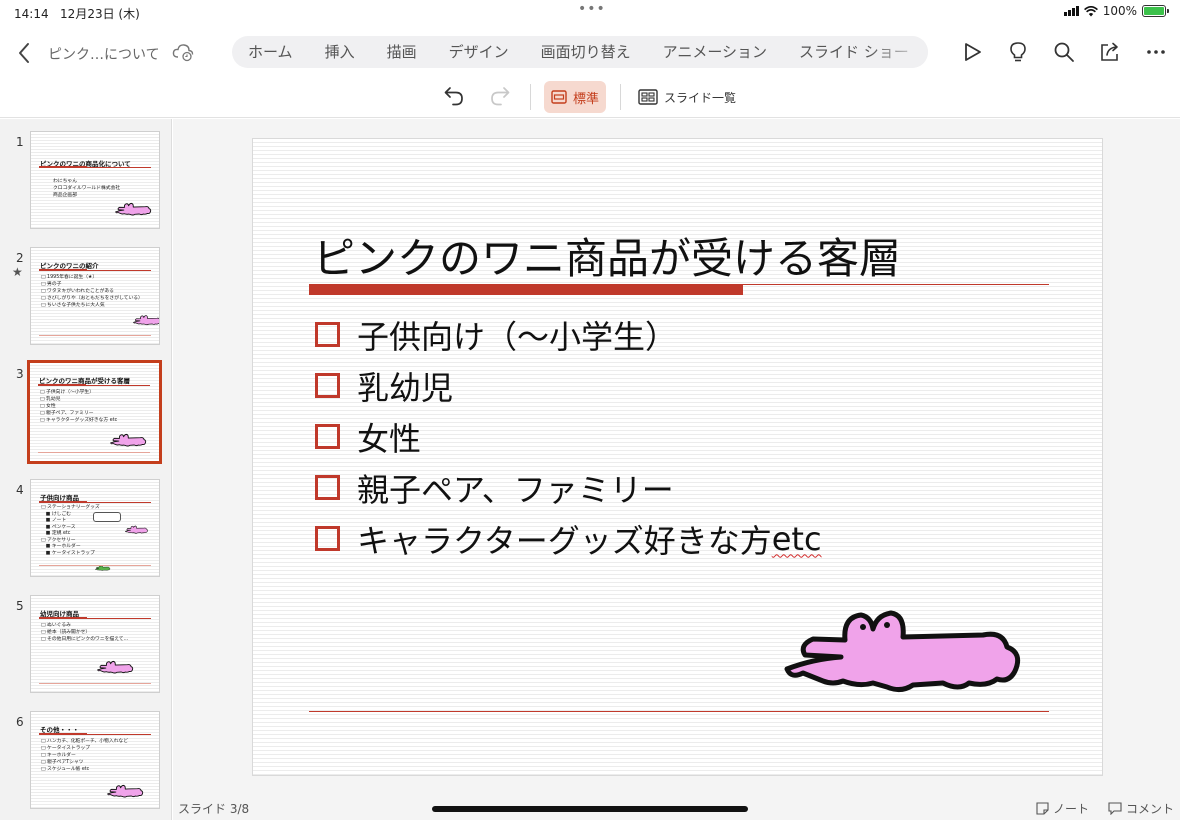  What do you see at coordinates (517, 336) in the screenshot?
I see `bullet-text: 子供向け（～小学生）` at bounding box center [517, 336].